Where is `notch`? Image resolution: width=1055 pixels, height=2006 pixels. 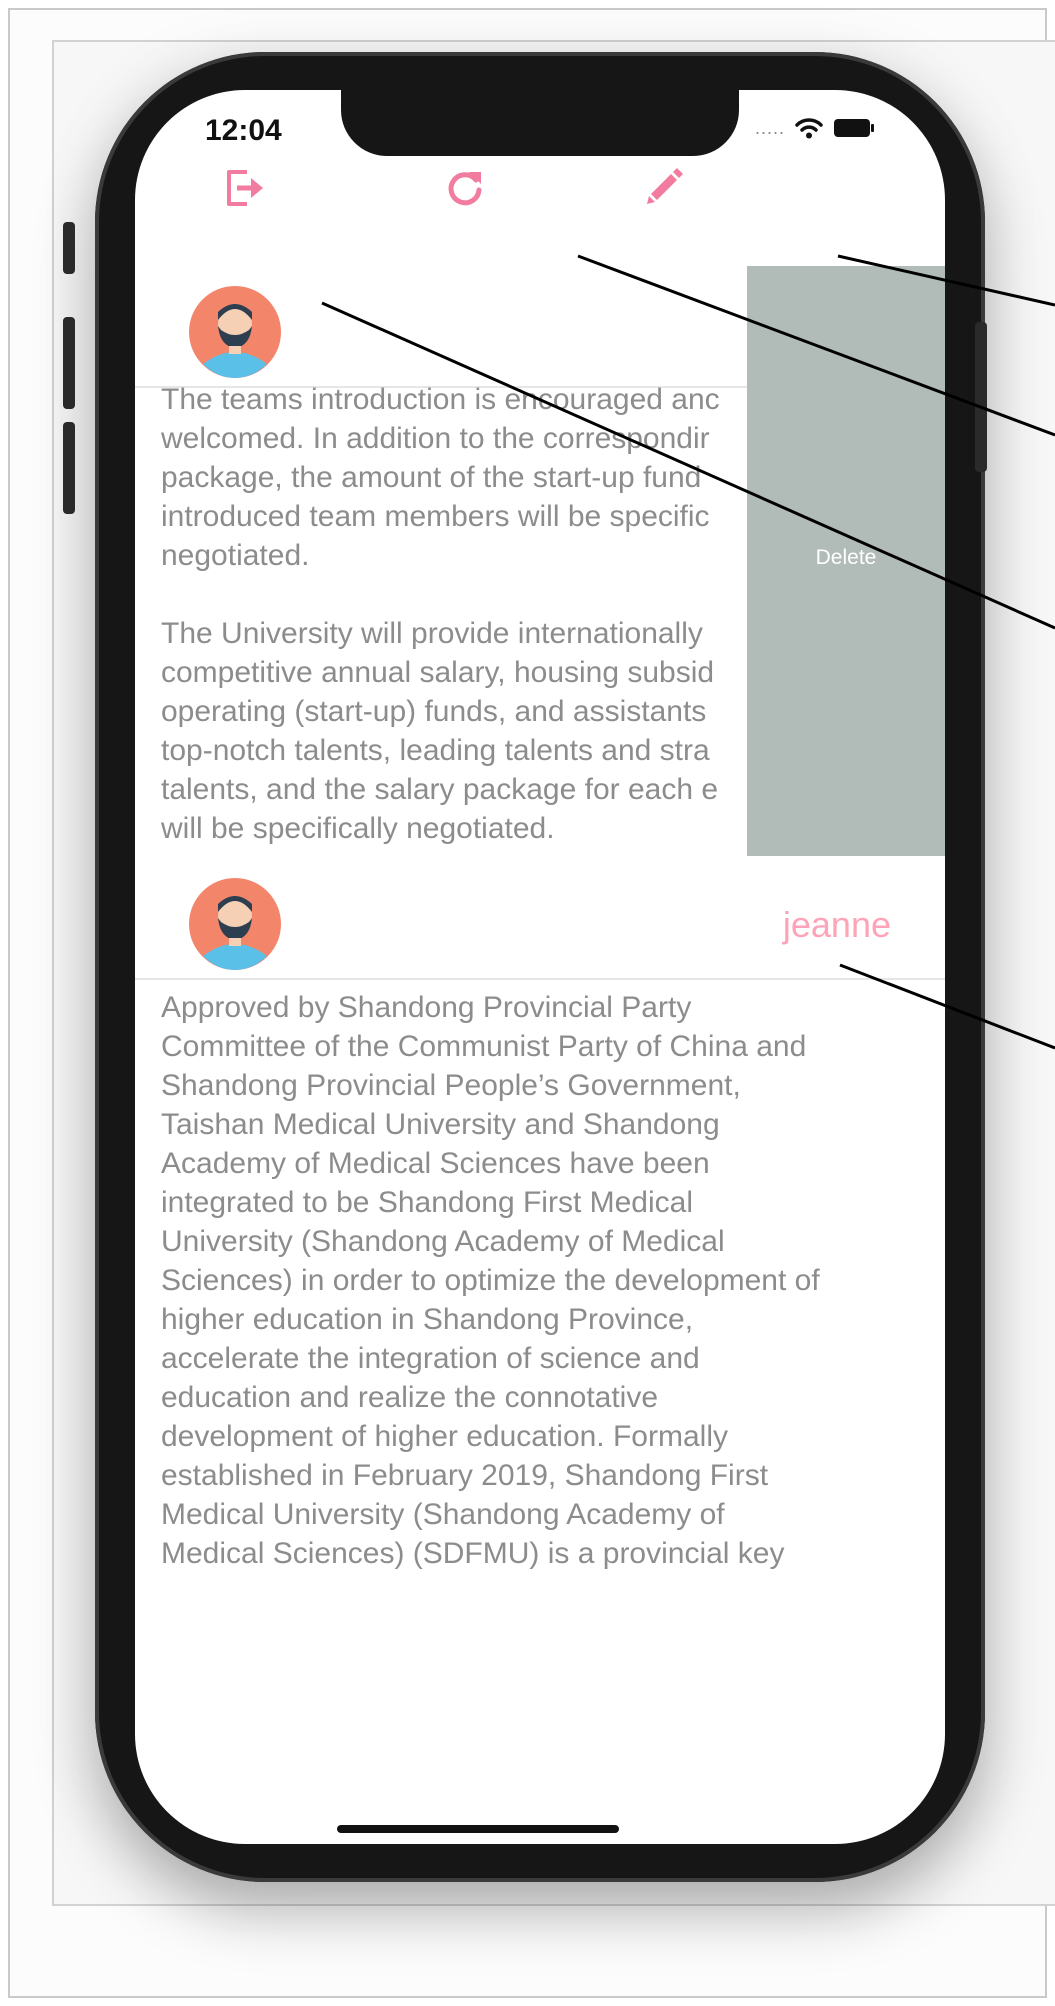
notch is located at coordinates (540, 123).